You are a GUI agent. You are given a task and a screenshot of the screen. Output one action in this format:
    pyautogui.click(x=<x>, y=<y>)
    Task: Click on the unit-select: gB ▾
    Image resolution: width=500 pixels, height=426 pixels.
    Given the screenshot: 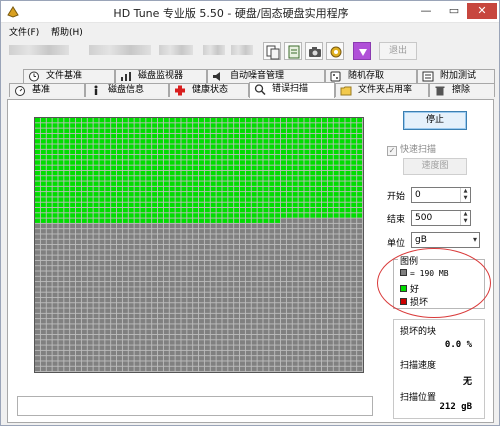 What is the action you would take?
    pyautogui.click(x=445, y=240)
    